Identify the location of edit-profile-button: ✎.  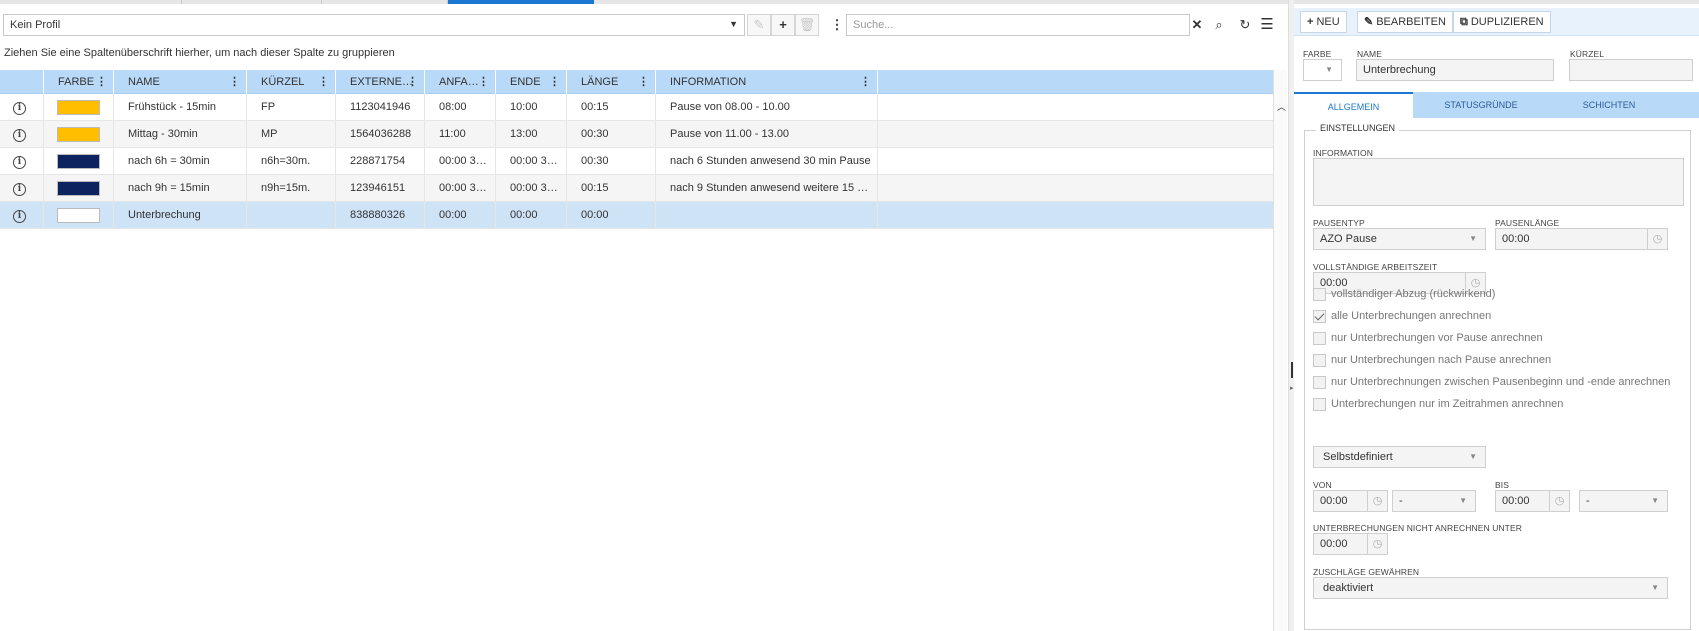
(759, 25).